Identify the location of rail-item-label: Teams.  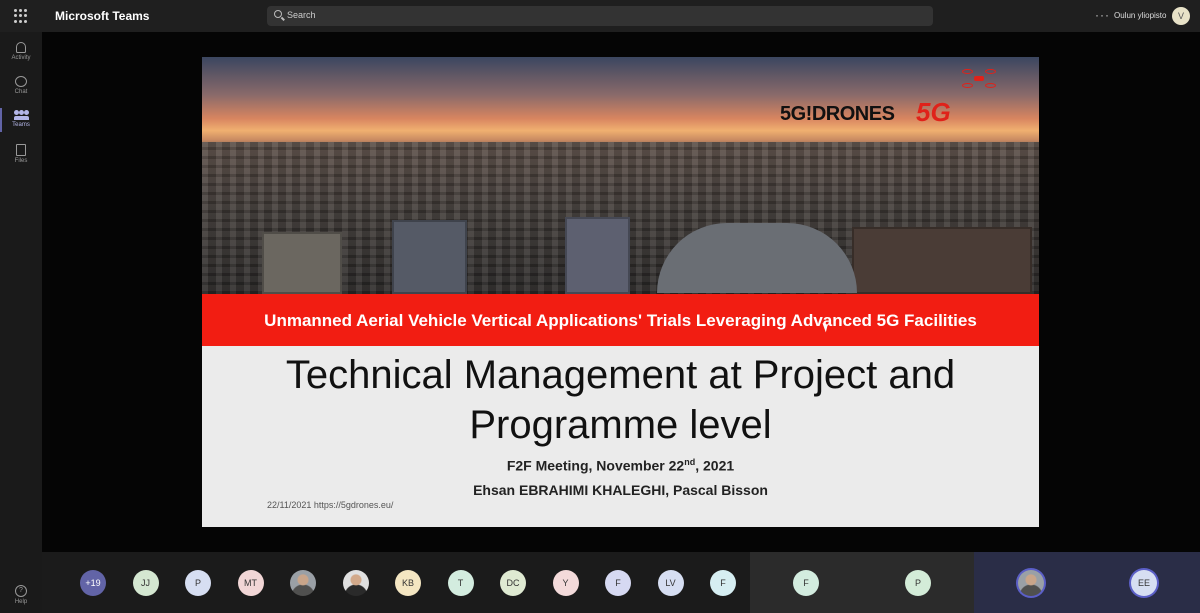
(21, 125).